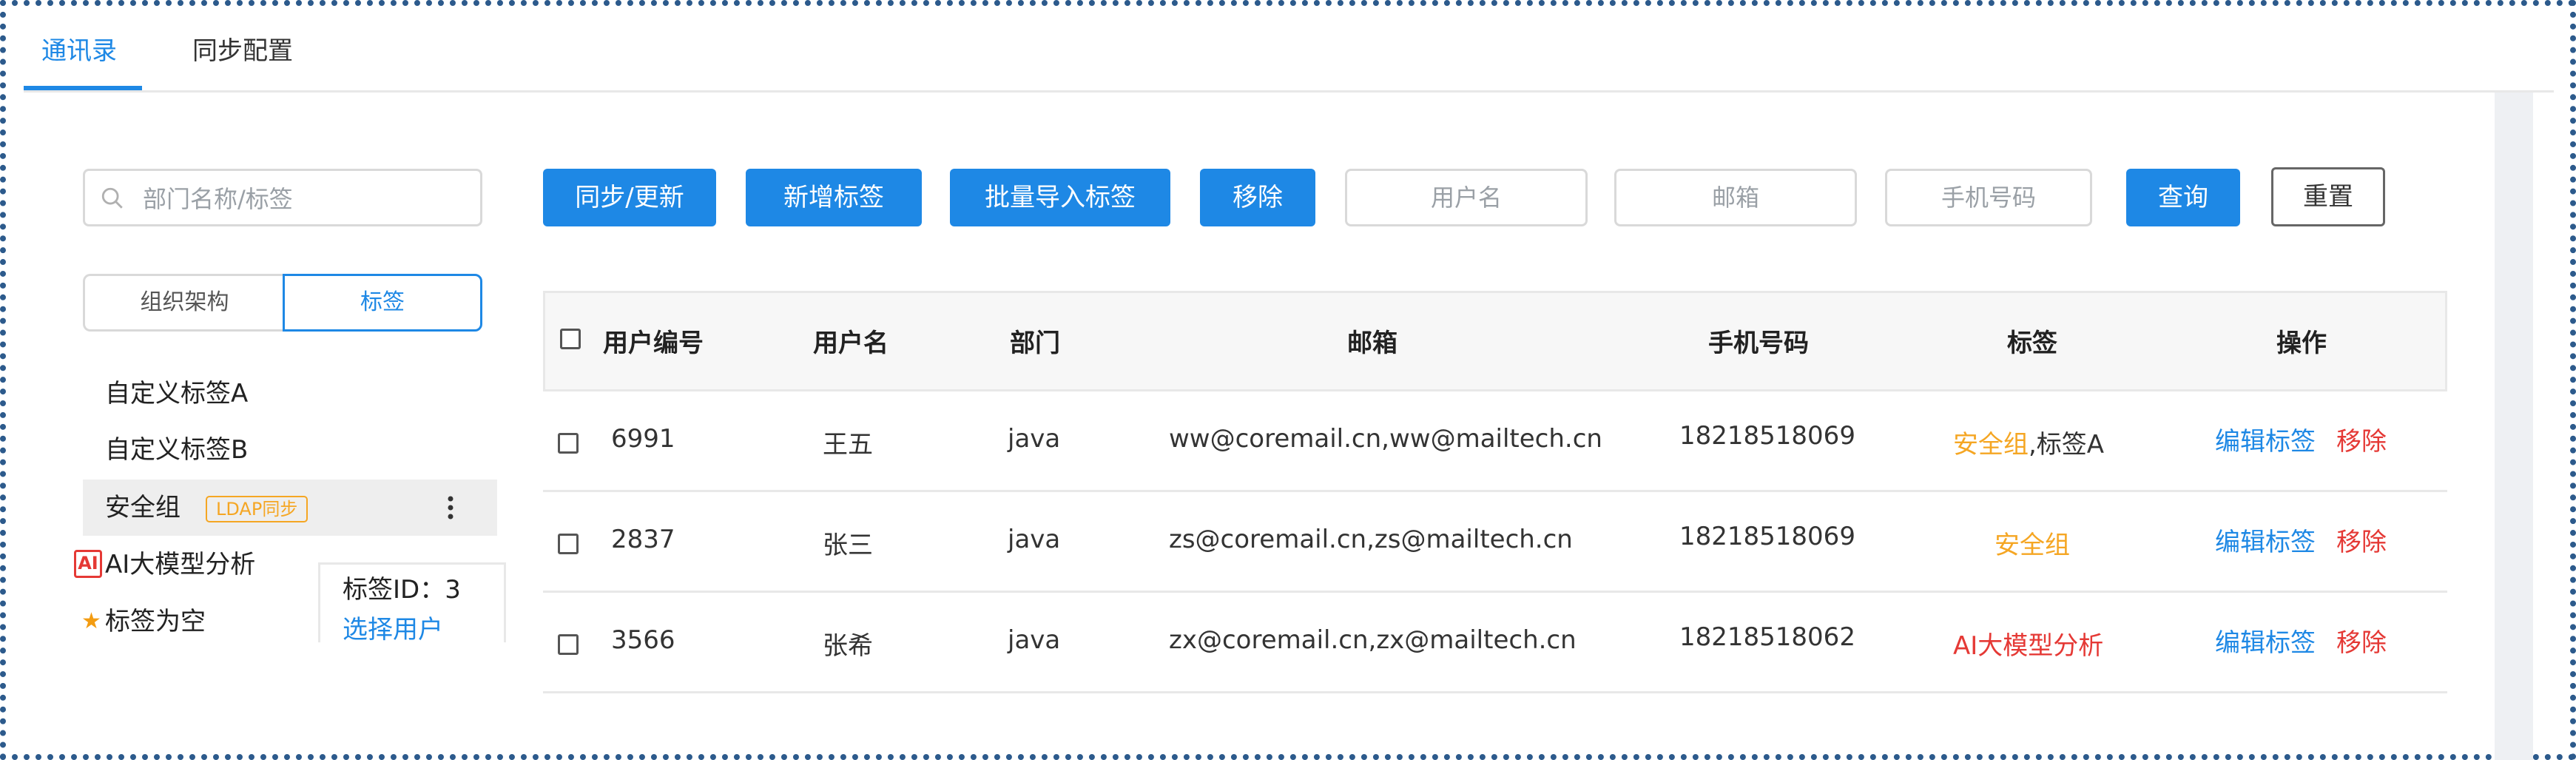 This screenshot has height=760, width=2576. I want to click on select-all-checkbox, so click(570, 339).